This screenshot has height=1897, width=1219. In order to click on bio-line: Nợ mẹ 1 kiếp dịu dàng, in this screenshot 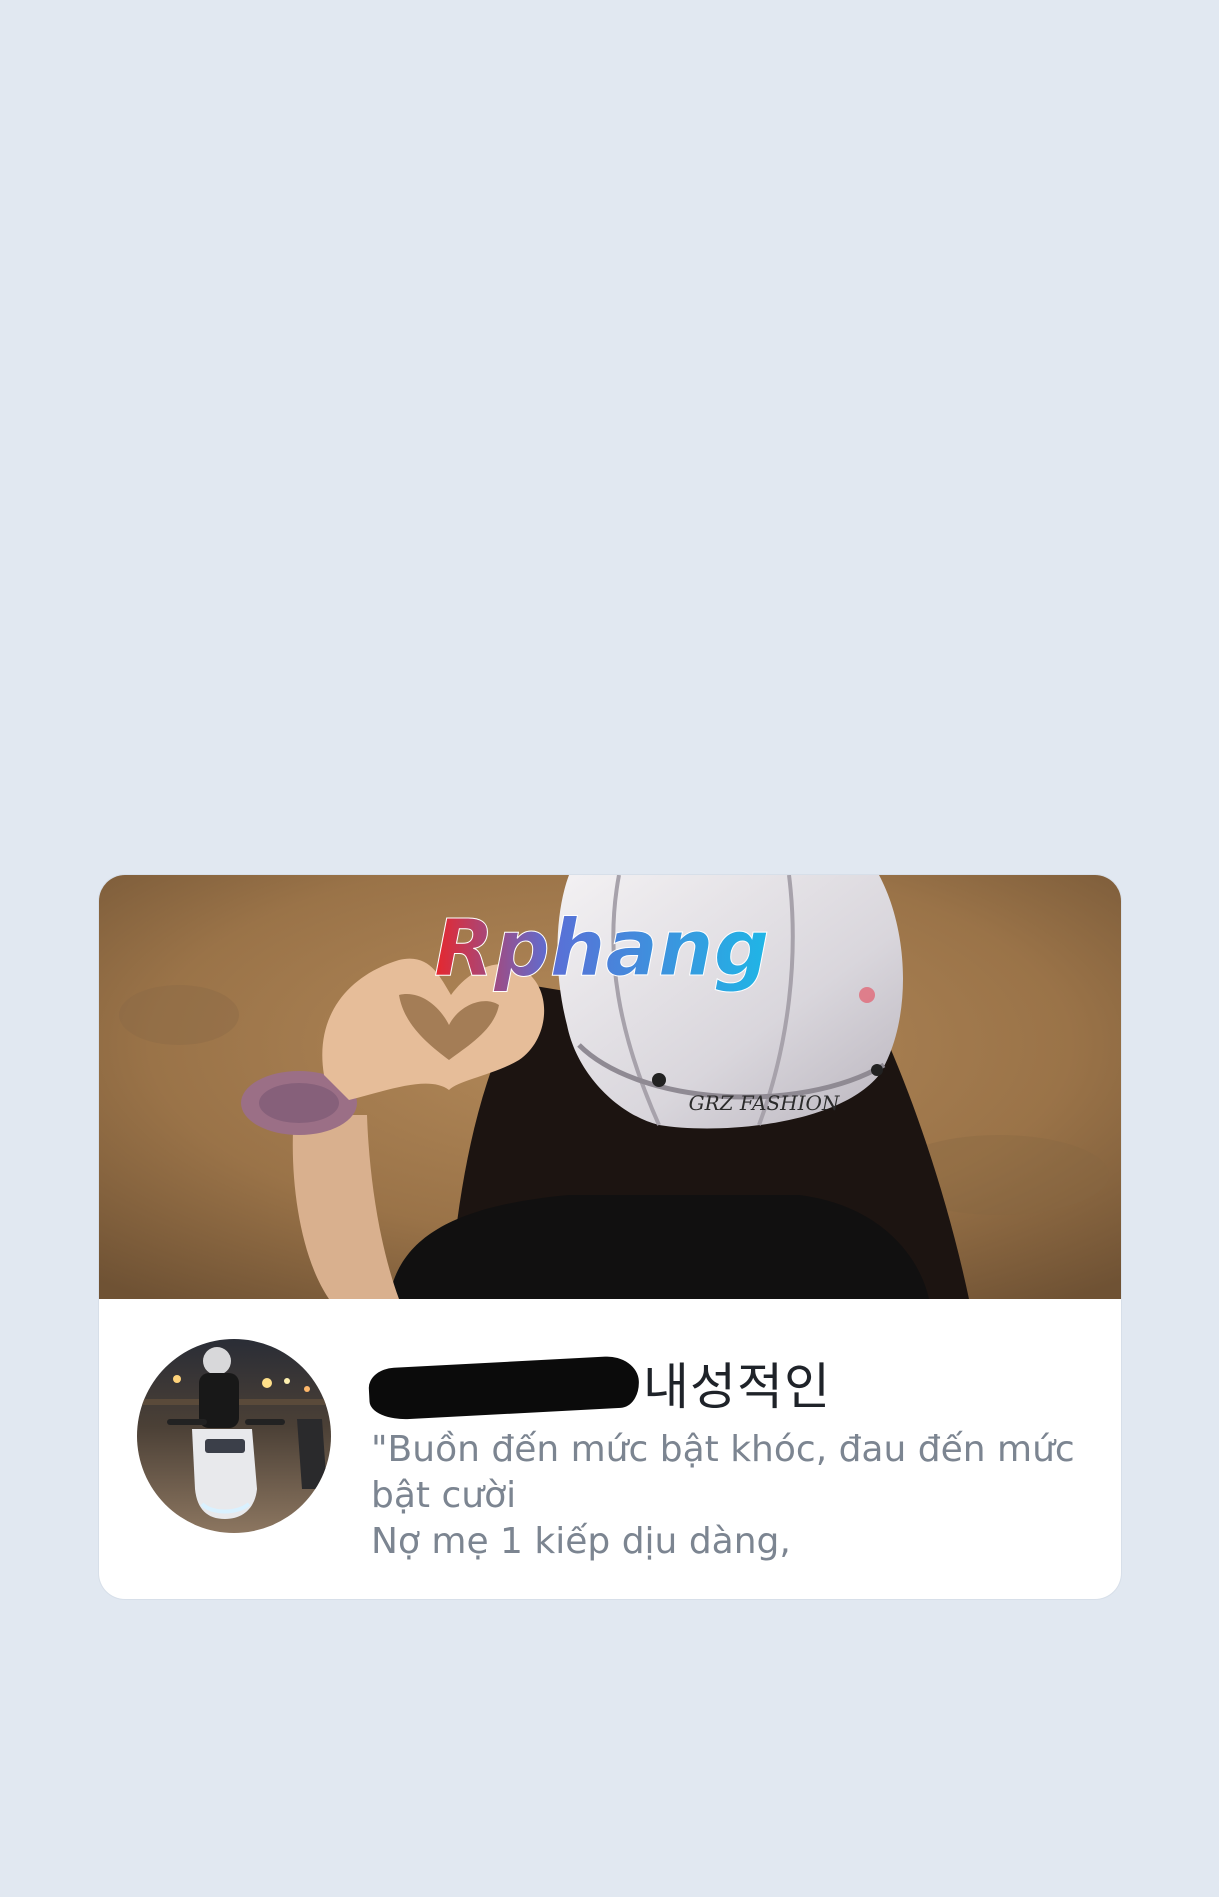, I will do `click(581, 1541)`.